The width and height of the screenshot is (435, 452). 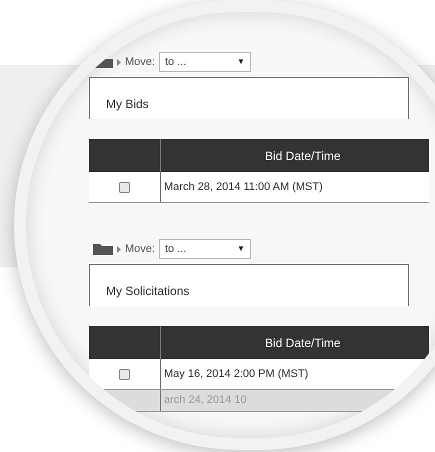 What do you see at coordinates (127, 104) in the screenshot?
I see `panel-title: My Bids` at bounding box center [127, 104].